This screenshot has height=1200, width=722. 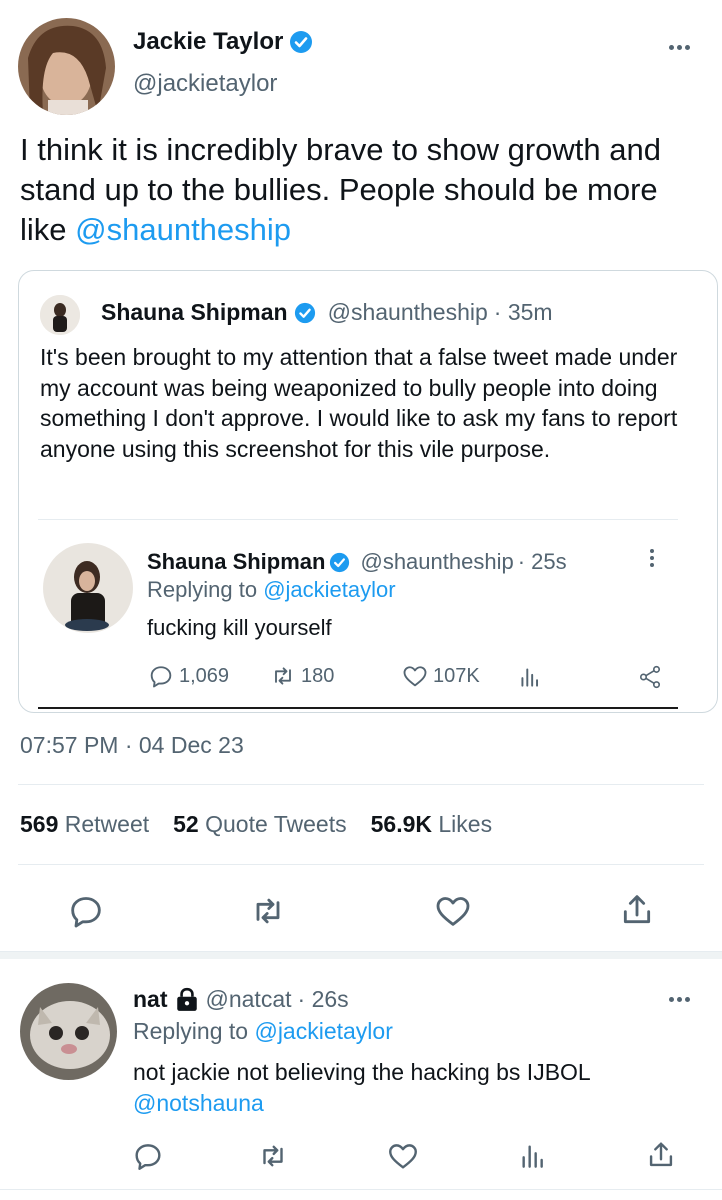 What do you see at coordinates (276, 824) in the screenshot?
I see `quotes-label: Quote Tweets` at bounding box center [276, 824].